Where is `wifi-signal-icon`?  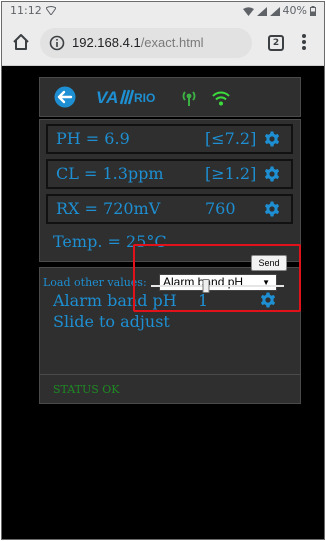
wifi-signal-icon is located at coordinates (221, 98).